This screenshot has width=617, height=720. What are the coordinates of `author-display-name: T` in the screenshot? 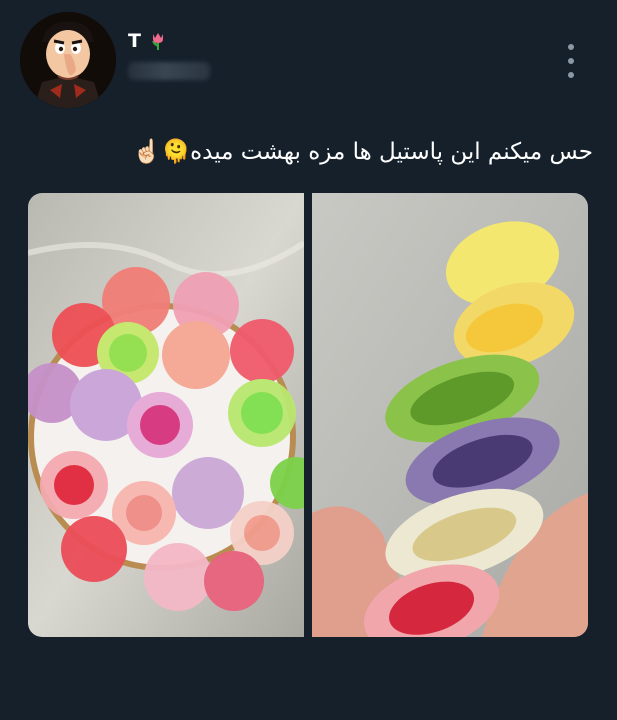 It's located at (134, 41).